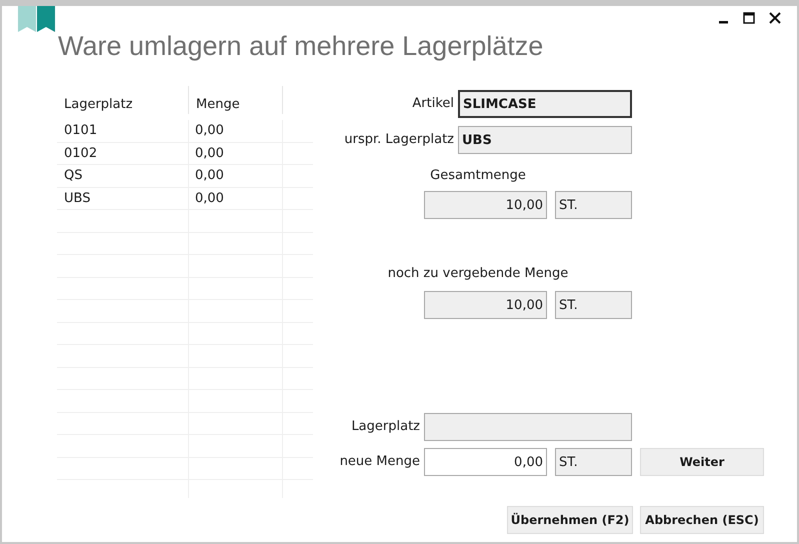 This screenshot has width=799, height=544. Describe the element at coordinates (528, 427) in the screenshot. I see `input-field` at that location.